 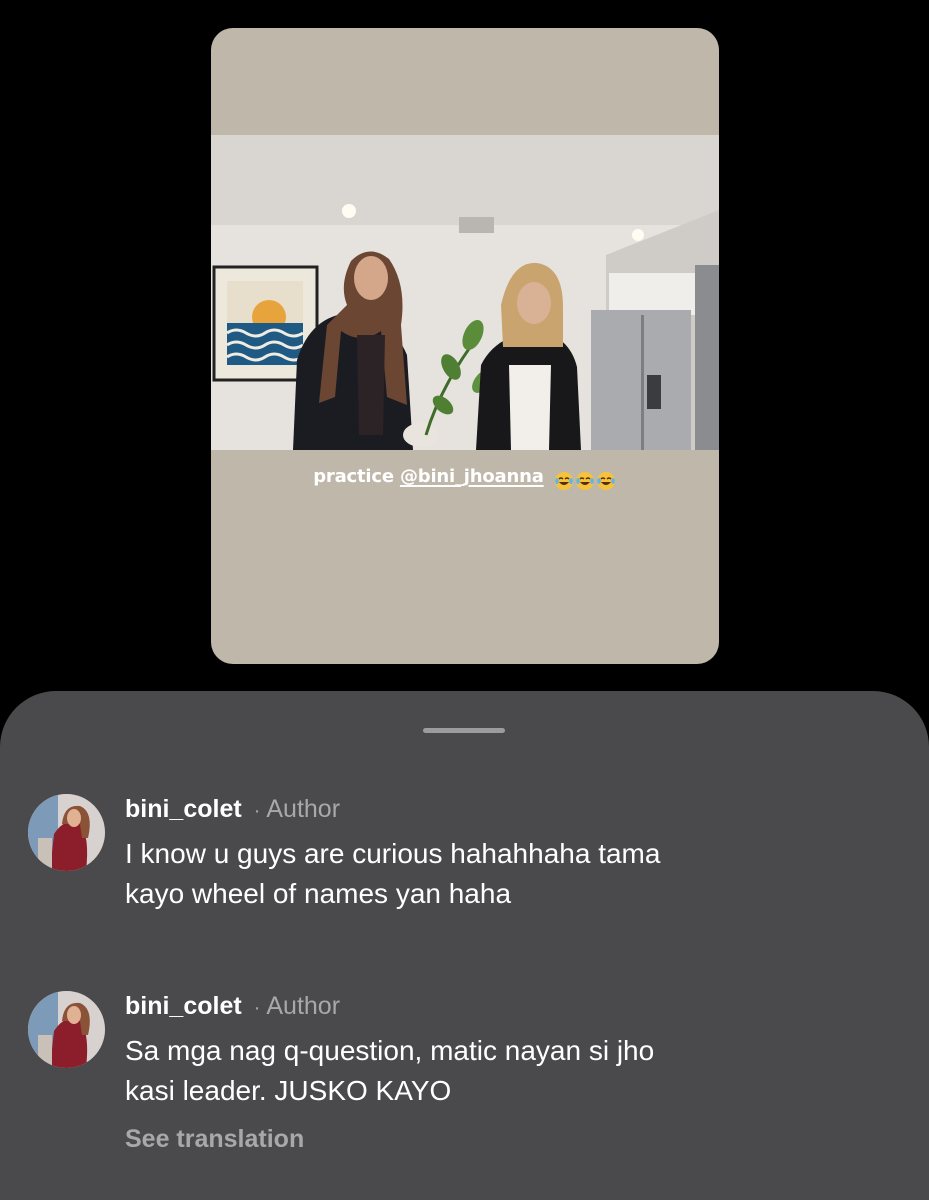 I want to click on mention-link: @bini_jhoanna, so click(x=472, y=476).